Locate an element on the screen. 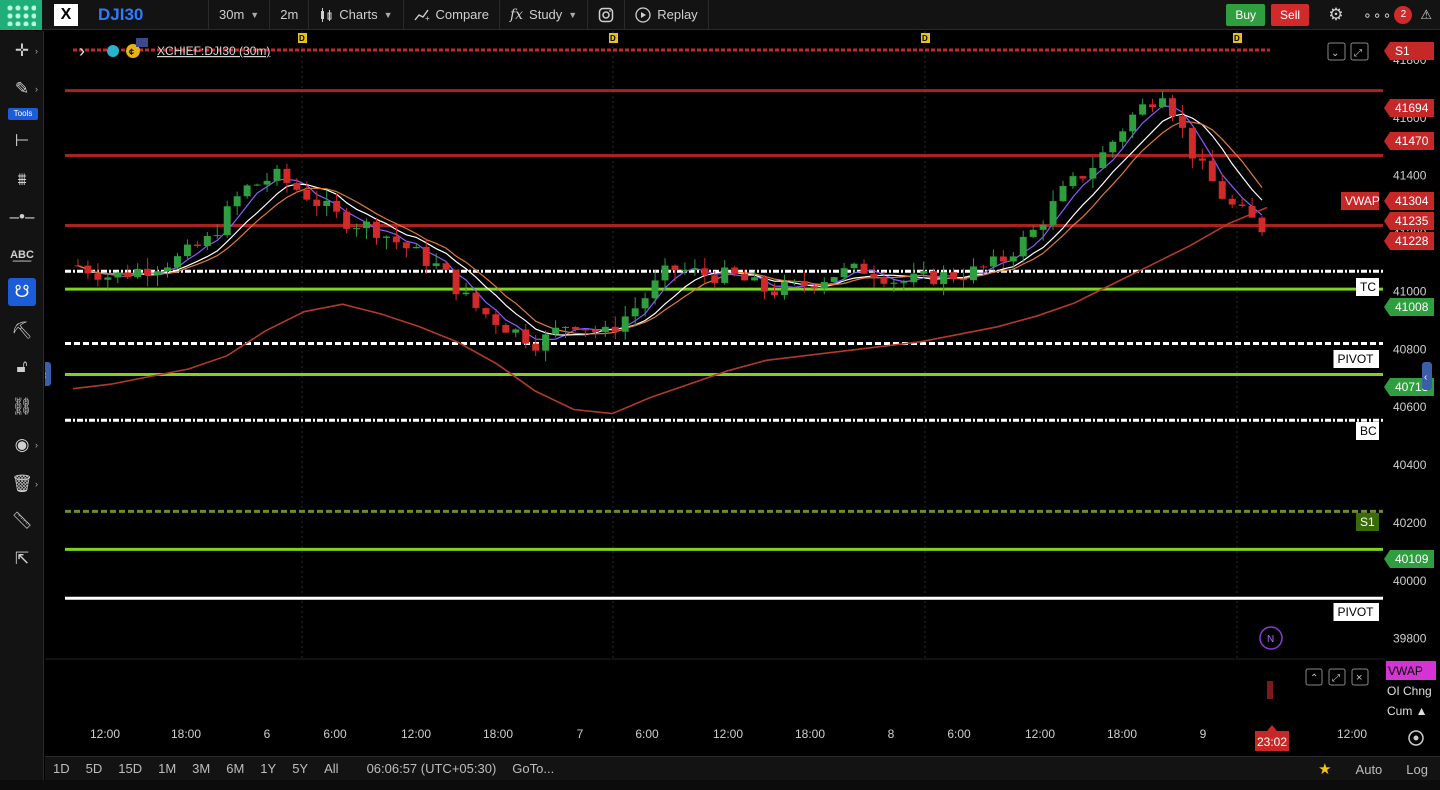 The width and height of the screenshot is (1440, 790). price-label-text: 41304 is located at coordinates (1412, 201).